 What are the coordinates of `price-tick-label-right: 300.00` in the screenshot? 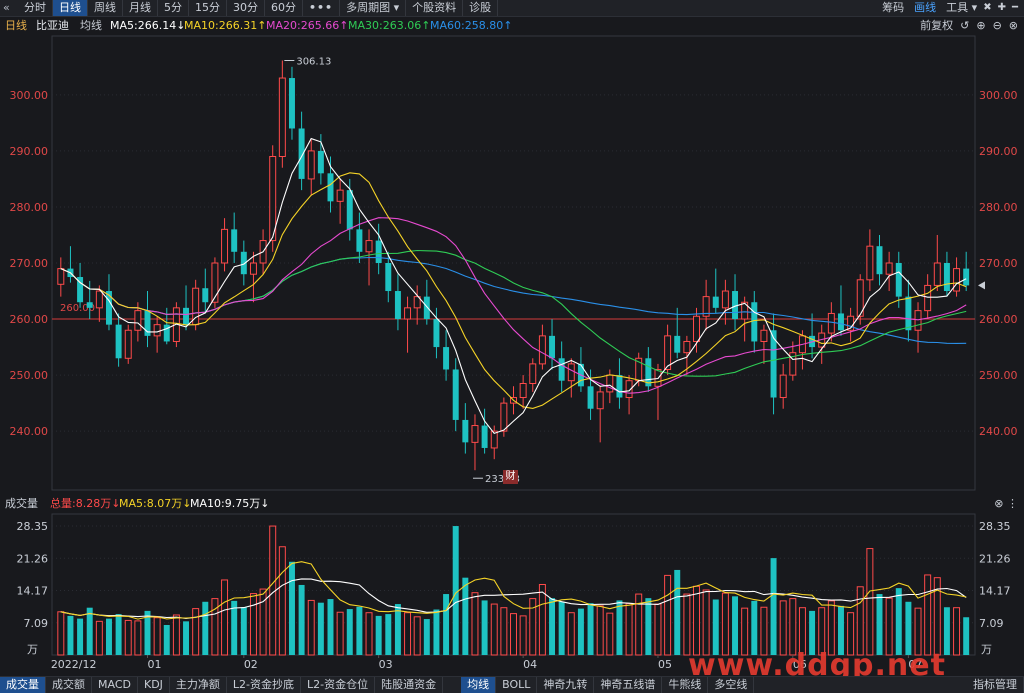 It's located at (998, 95).